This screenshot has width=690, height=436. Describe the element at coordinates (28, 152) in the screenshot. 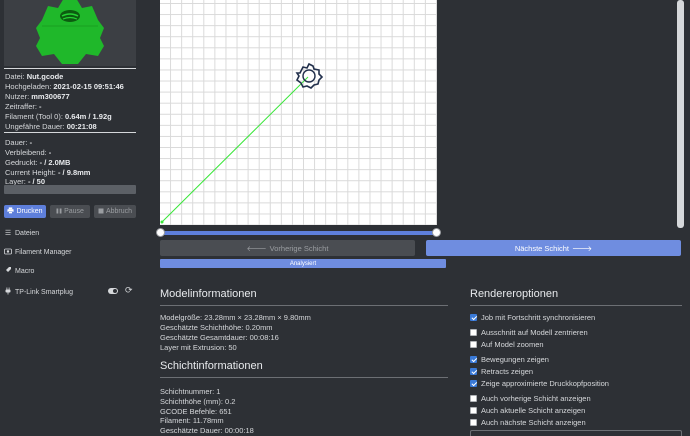

I see `remaining-line: Verbleibend: -` at that location.